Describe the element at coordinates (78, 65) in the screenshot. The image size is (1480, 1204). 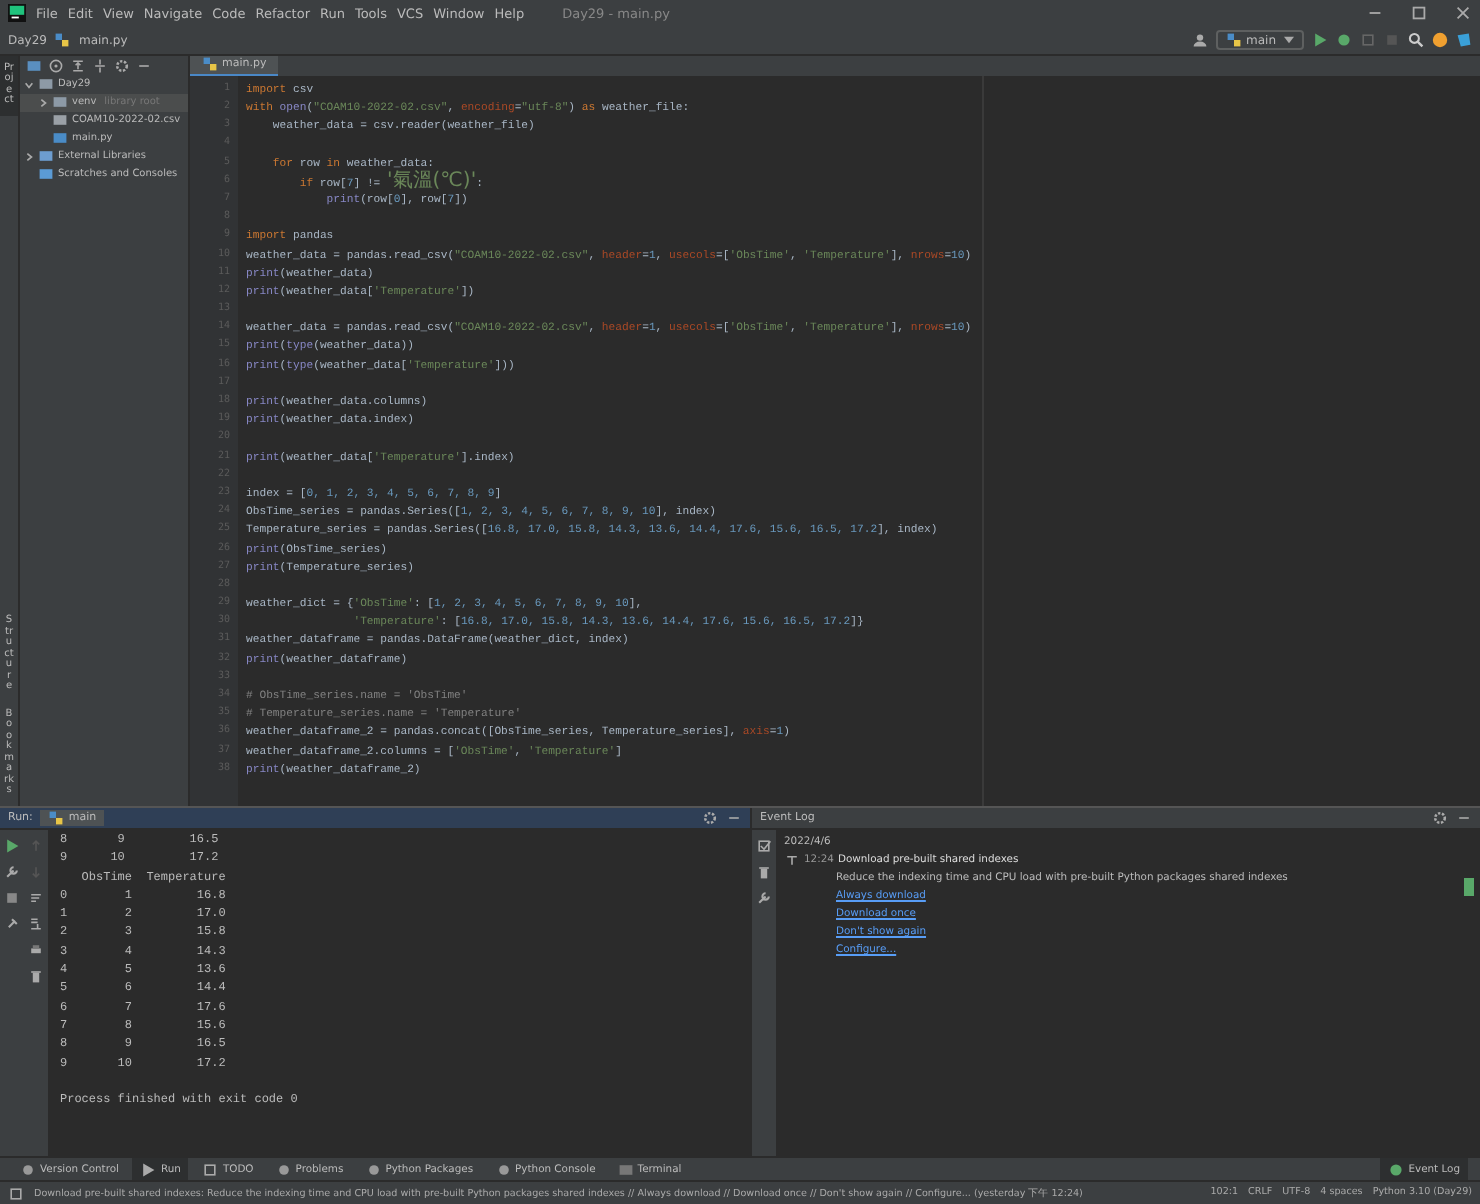
I see `expand-all-icon` at that location.